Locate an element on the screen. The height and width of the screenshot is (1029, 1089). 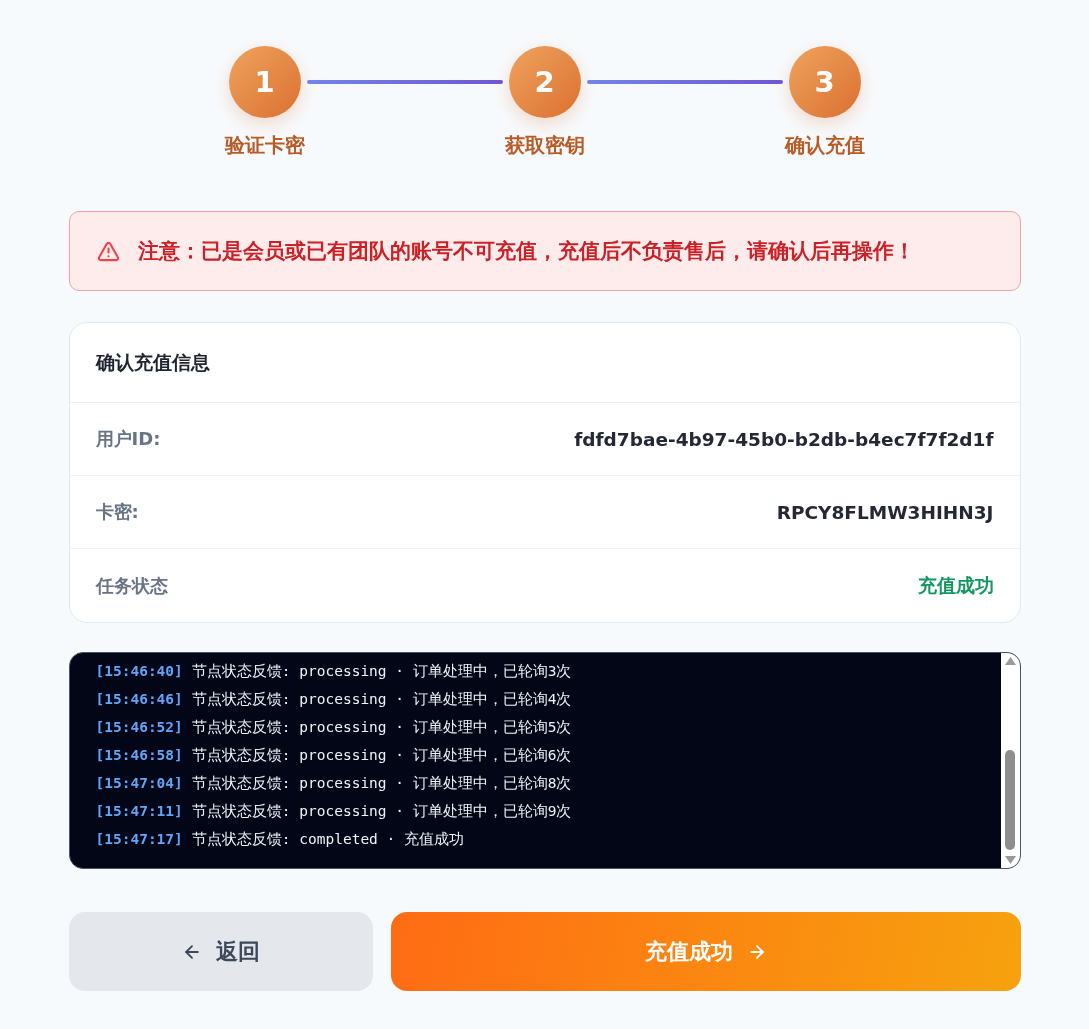
step-label: 验证卡密 is located at coordinates (264, 145).